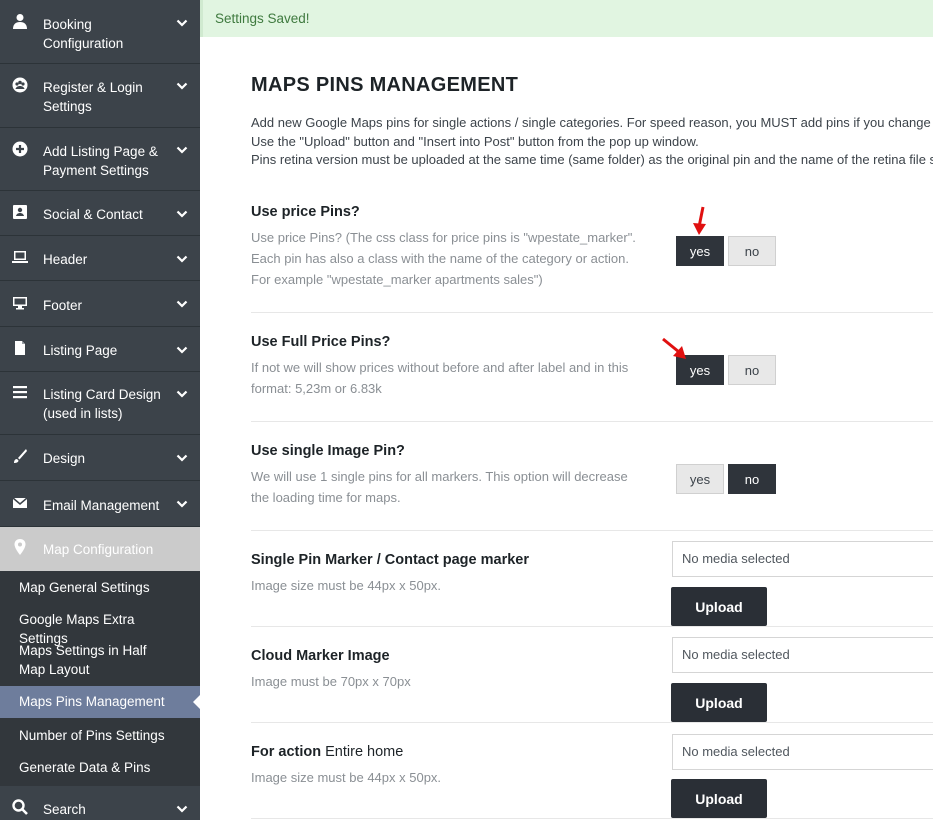  What do you see at coordinates (286, 752) in the screenshot?
I see `setting-title-bold: For action` at bounding box center [286, 752].